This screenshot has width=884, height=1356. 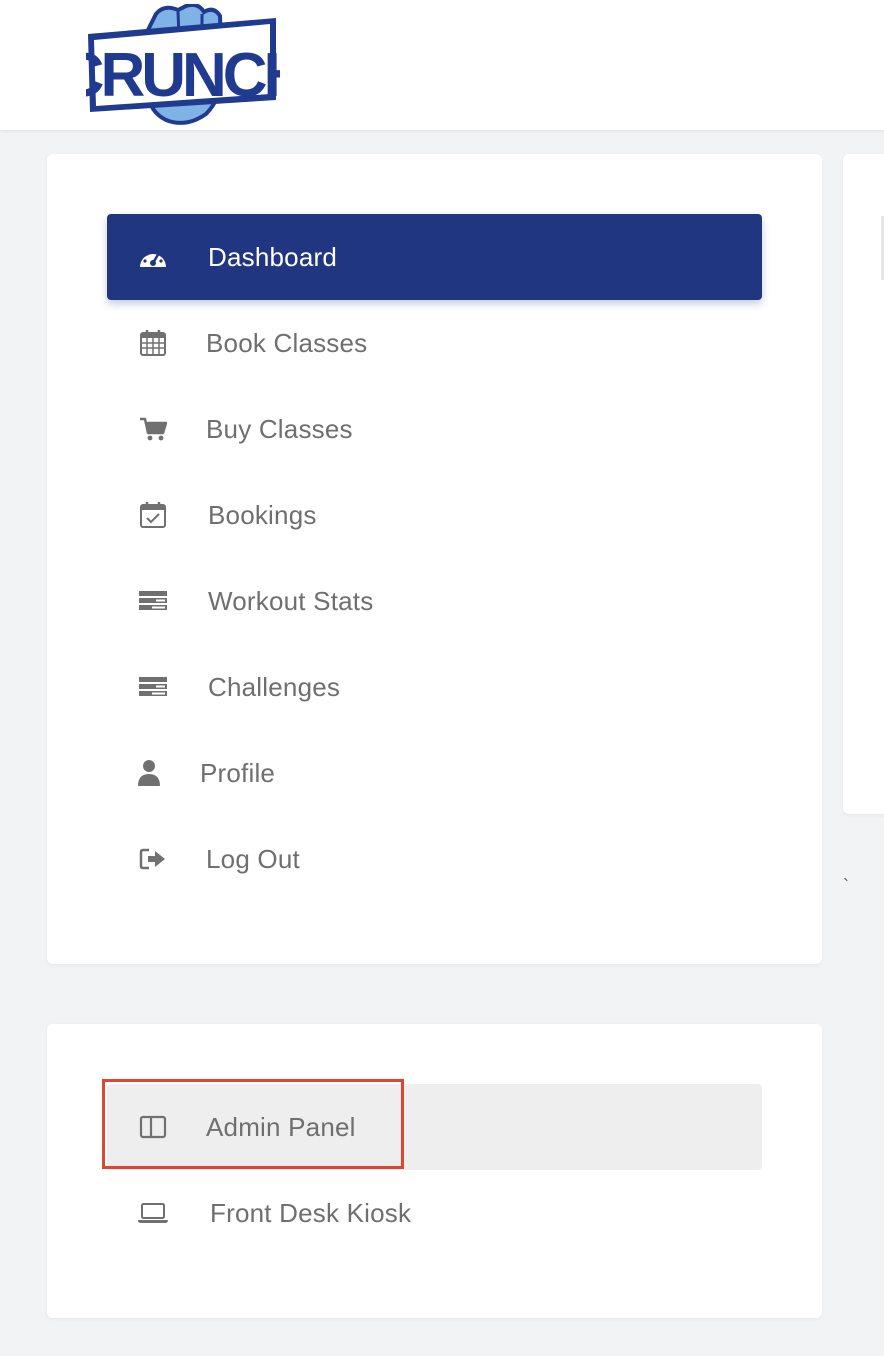 I want to click on nav-label: Book Classes, so click(x=287, y=342).